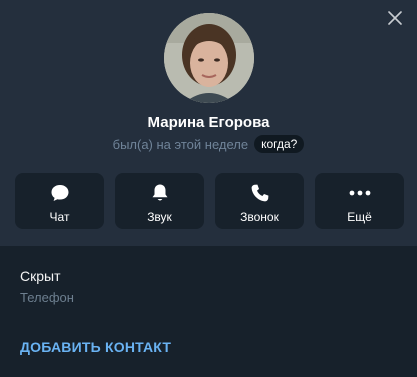  What do you see at coordinates (259, 217) in the screenshot?
I see `call-label: Звонок` at bounding box center [259, 217].